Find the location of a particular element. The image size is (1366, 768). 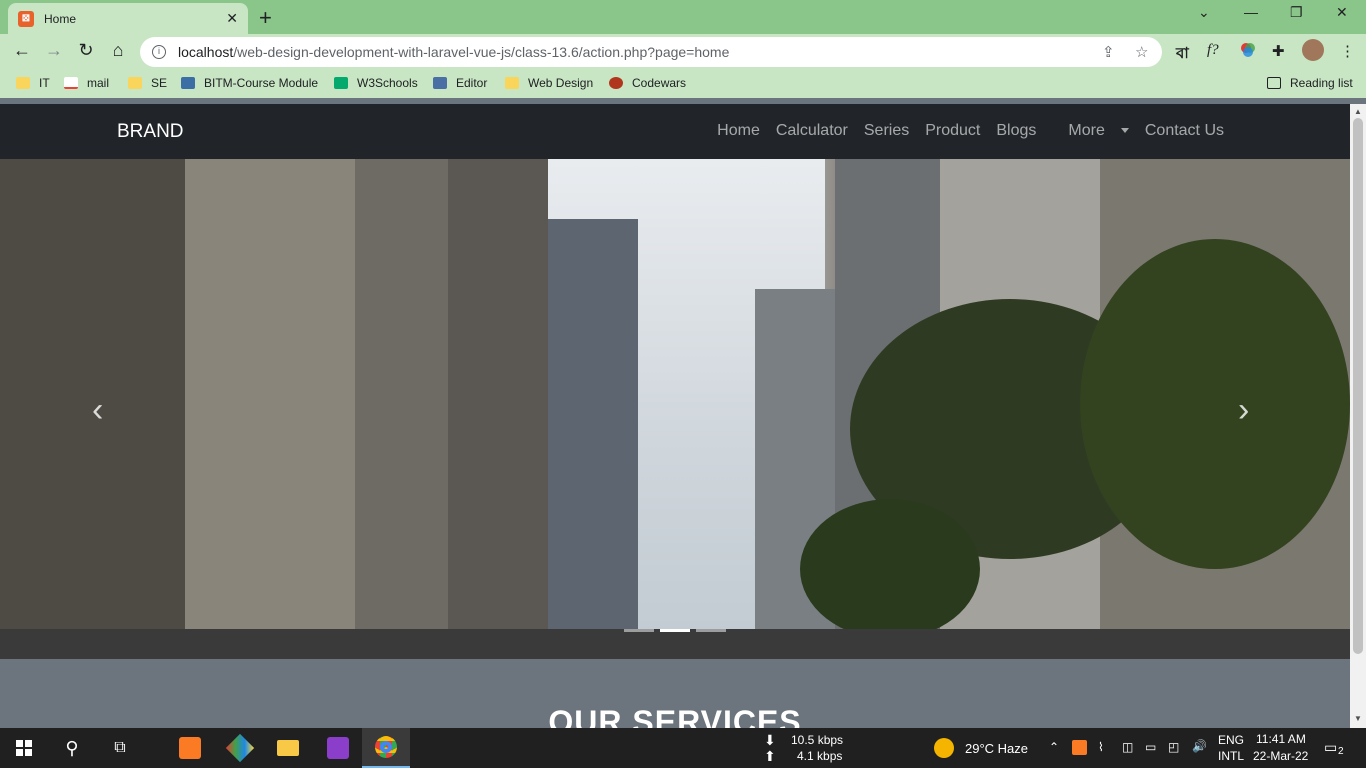

bookmark-editor: Editor is located at coordinates (460, 83).